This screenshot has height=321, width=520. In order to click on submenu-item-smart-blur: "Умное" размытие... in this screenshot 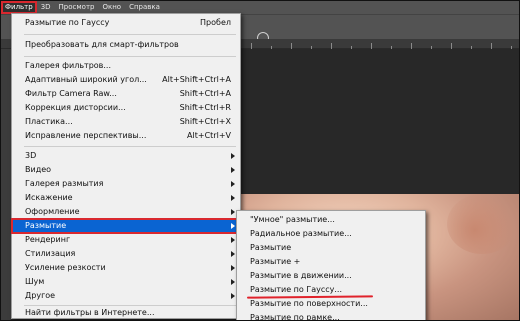, I will do `click(331, 220)`.